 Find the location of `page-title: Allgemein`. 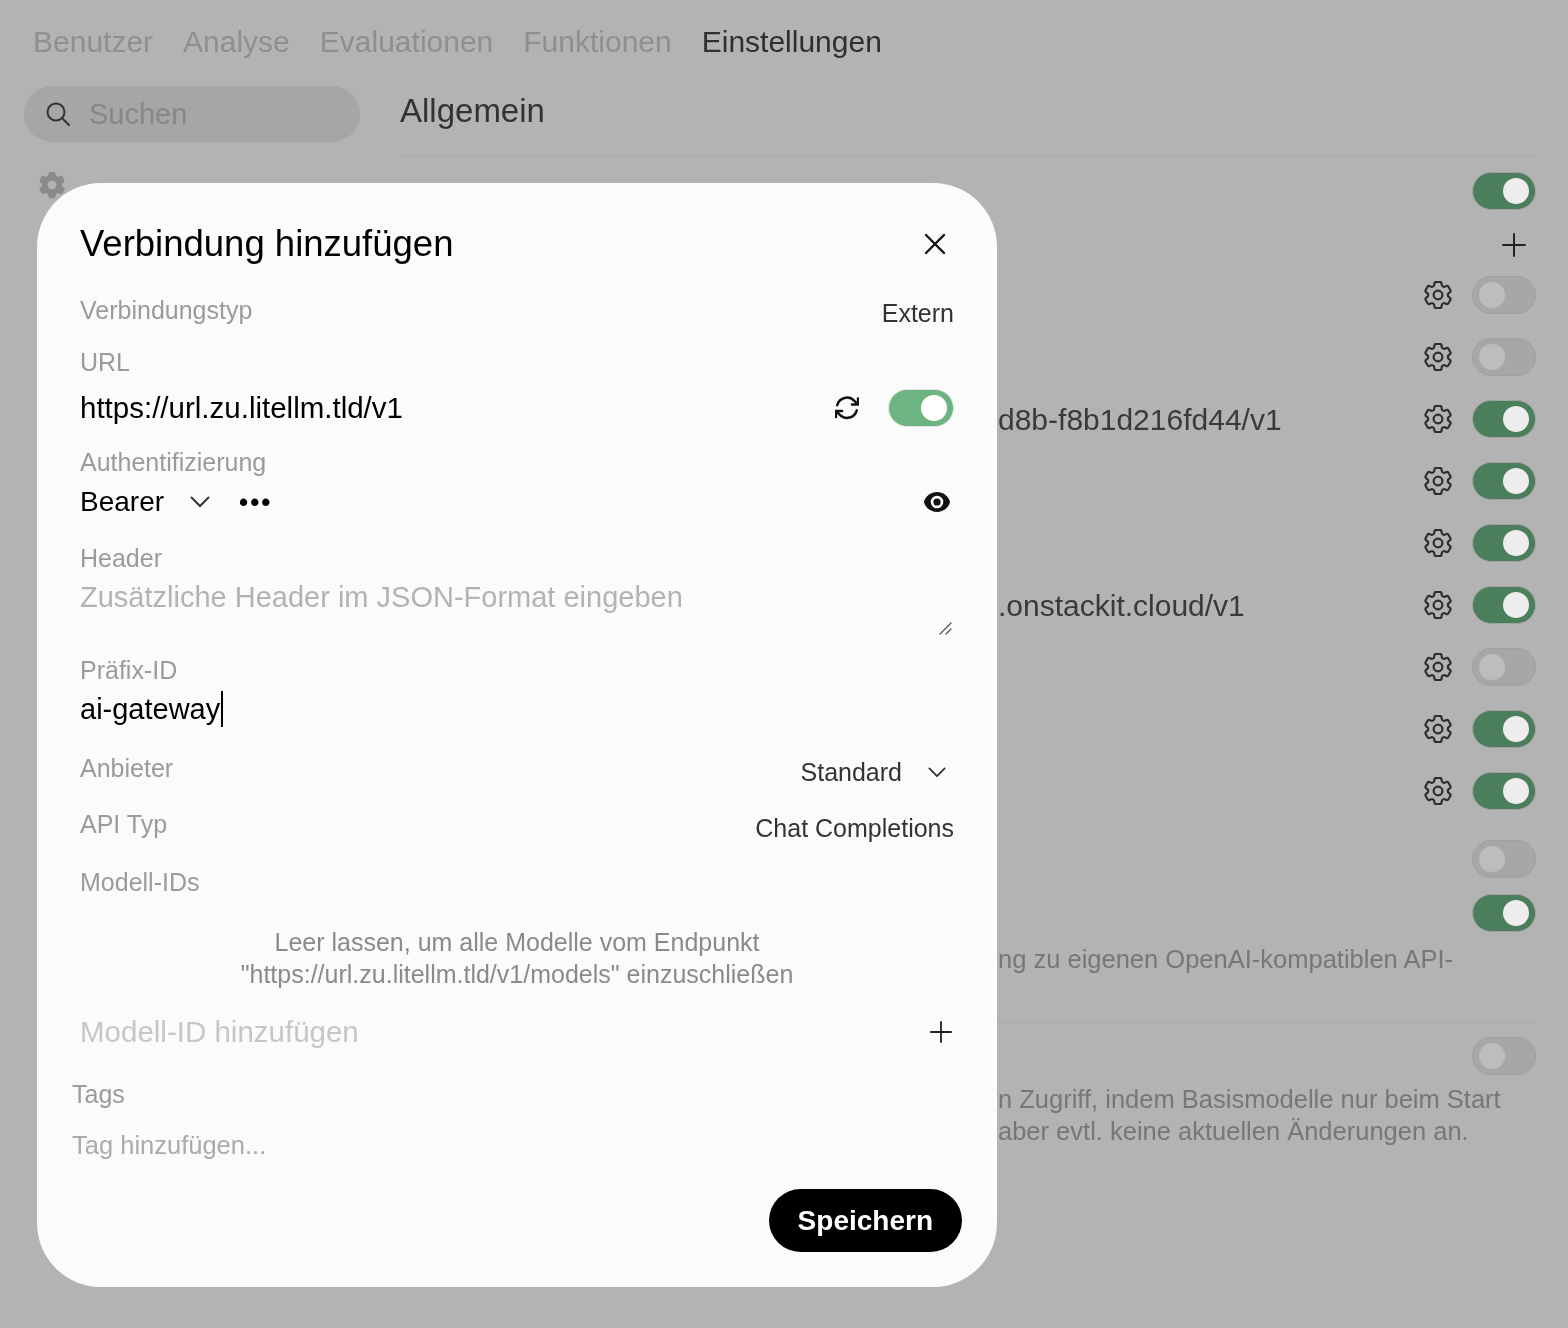

page-title: Allgemein is located at coordinates (472, 111).